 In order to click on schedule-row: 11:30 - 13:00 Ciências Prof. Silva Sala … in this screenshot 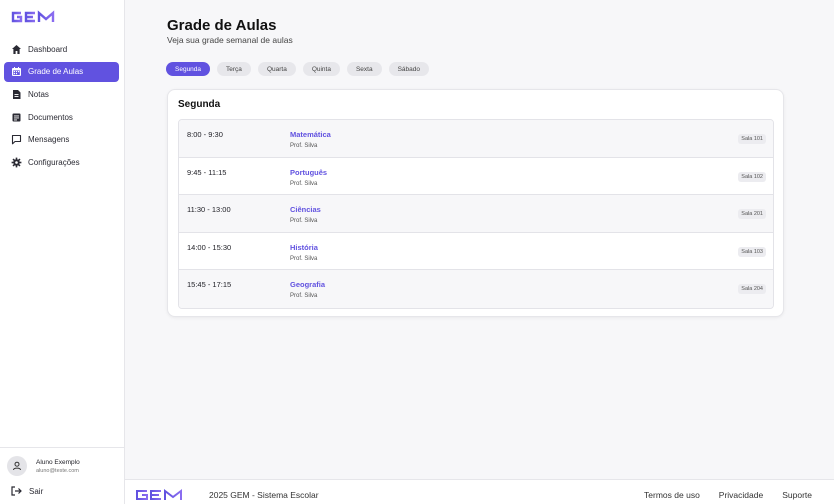, I will do `click(476, 214)`.